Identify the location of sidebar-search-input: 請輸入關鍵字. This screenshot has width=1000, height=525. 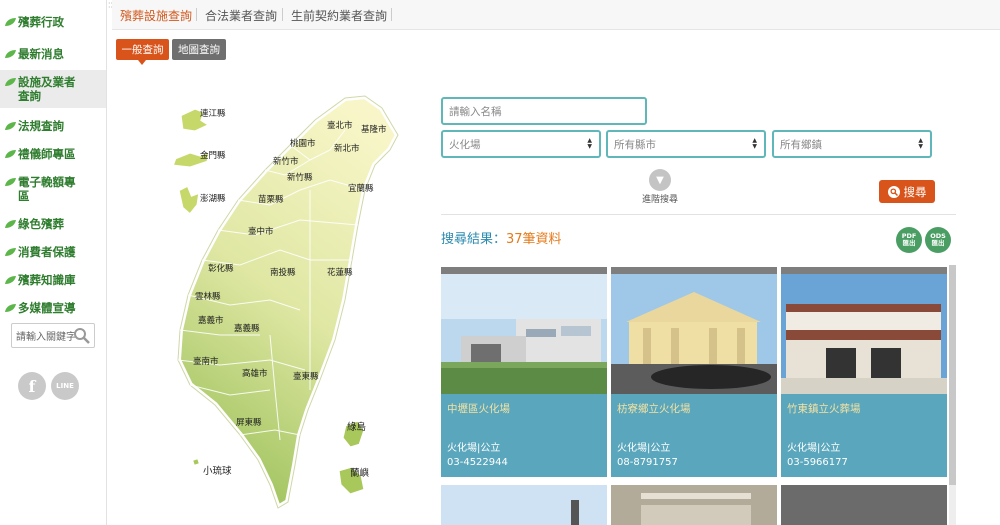
(53, 335).